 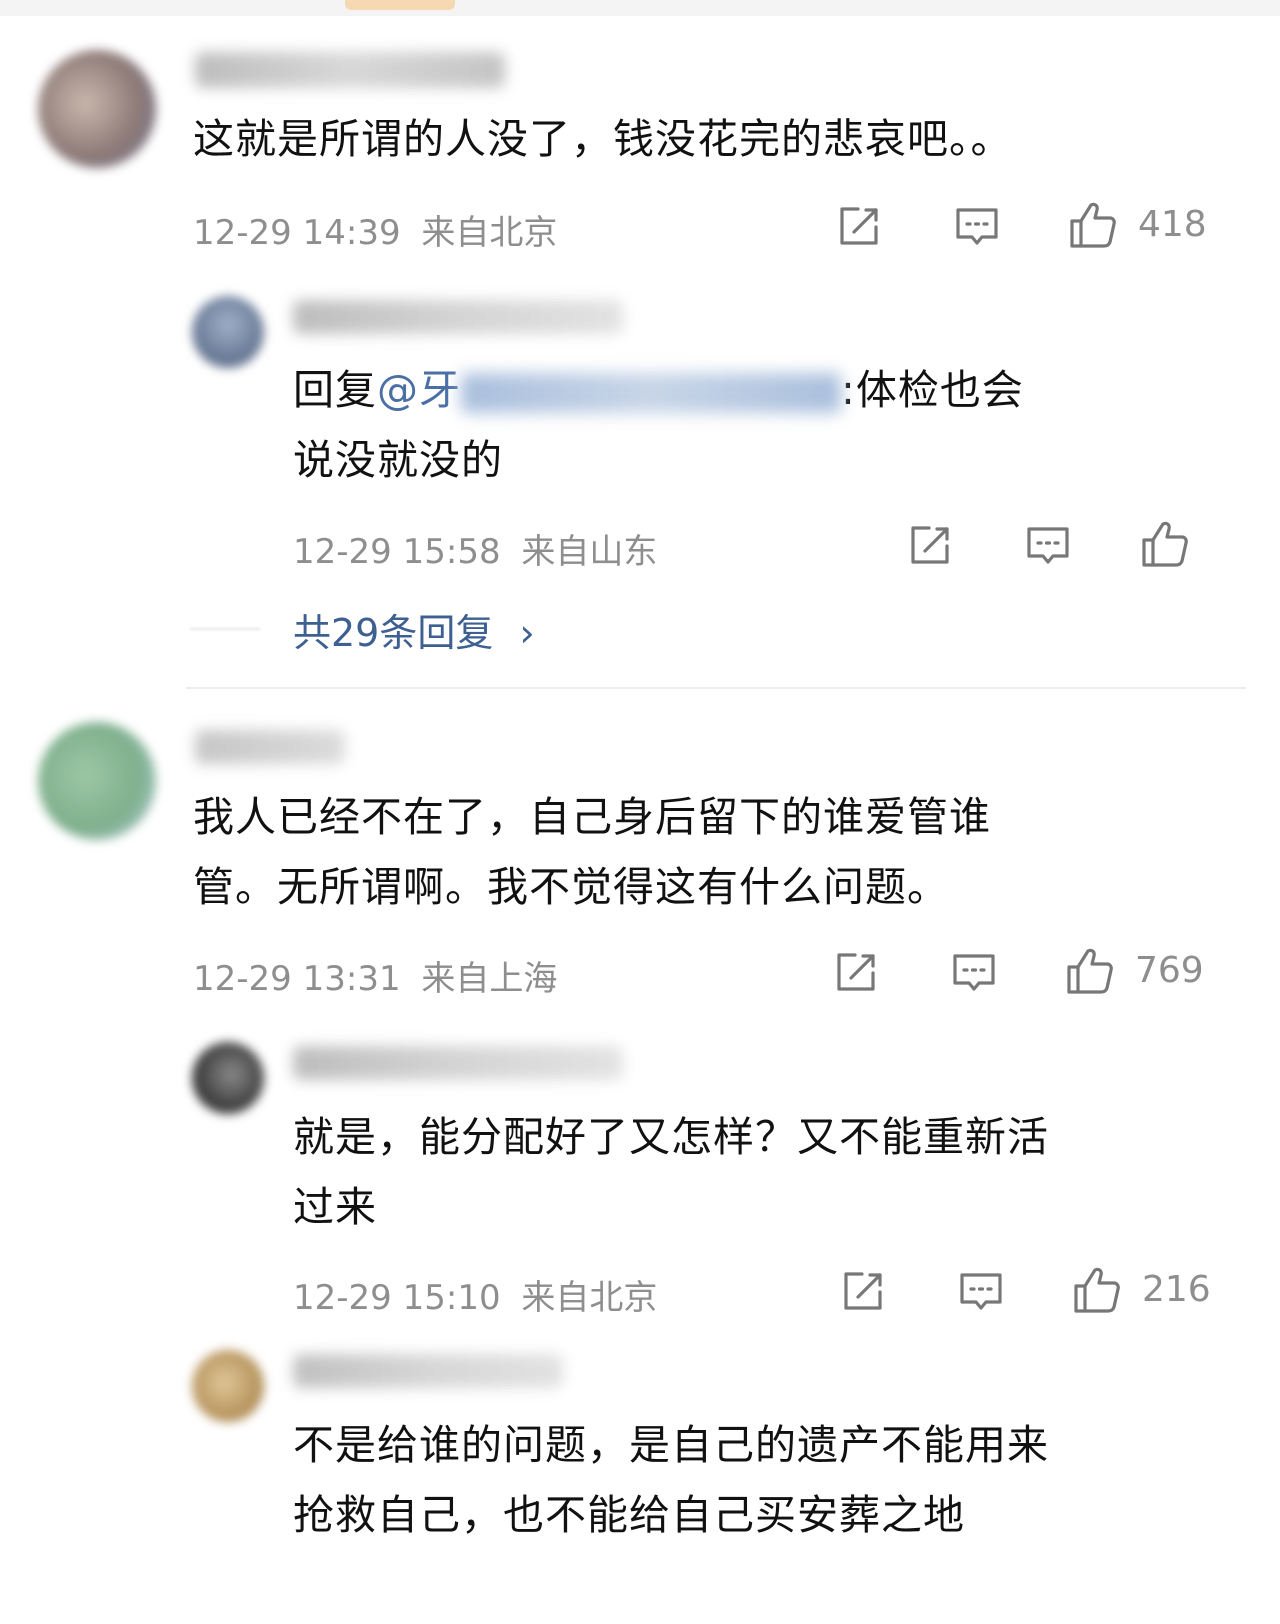 I want to click on comment-location: 来自北京, so click(x=489, y=233).